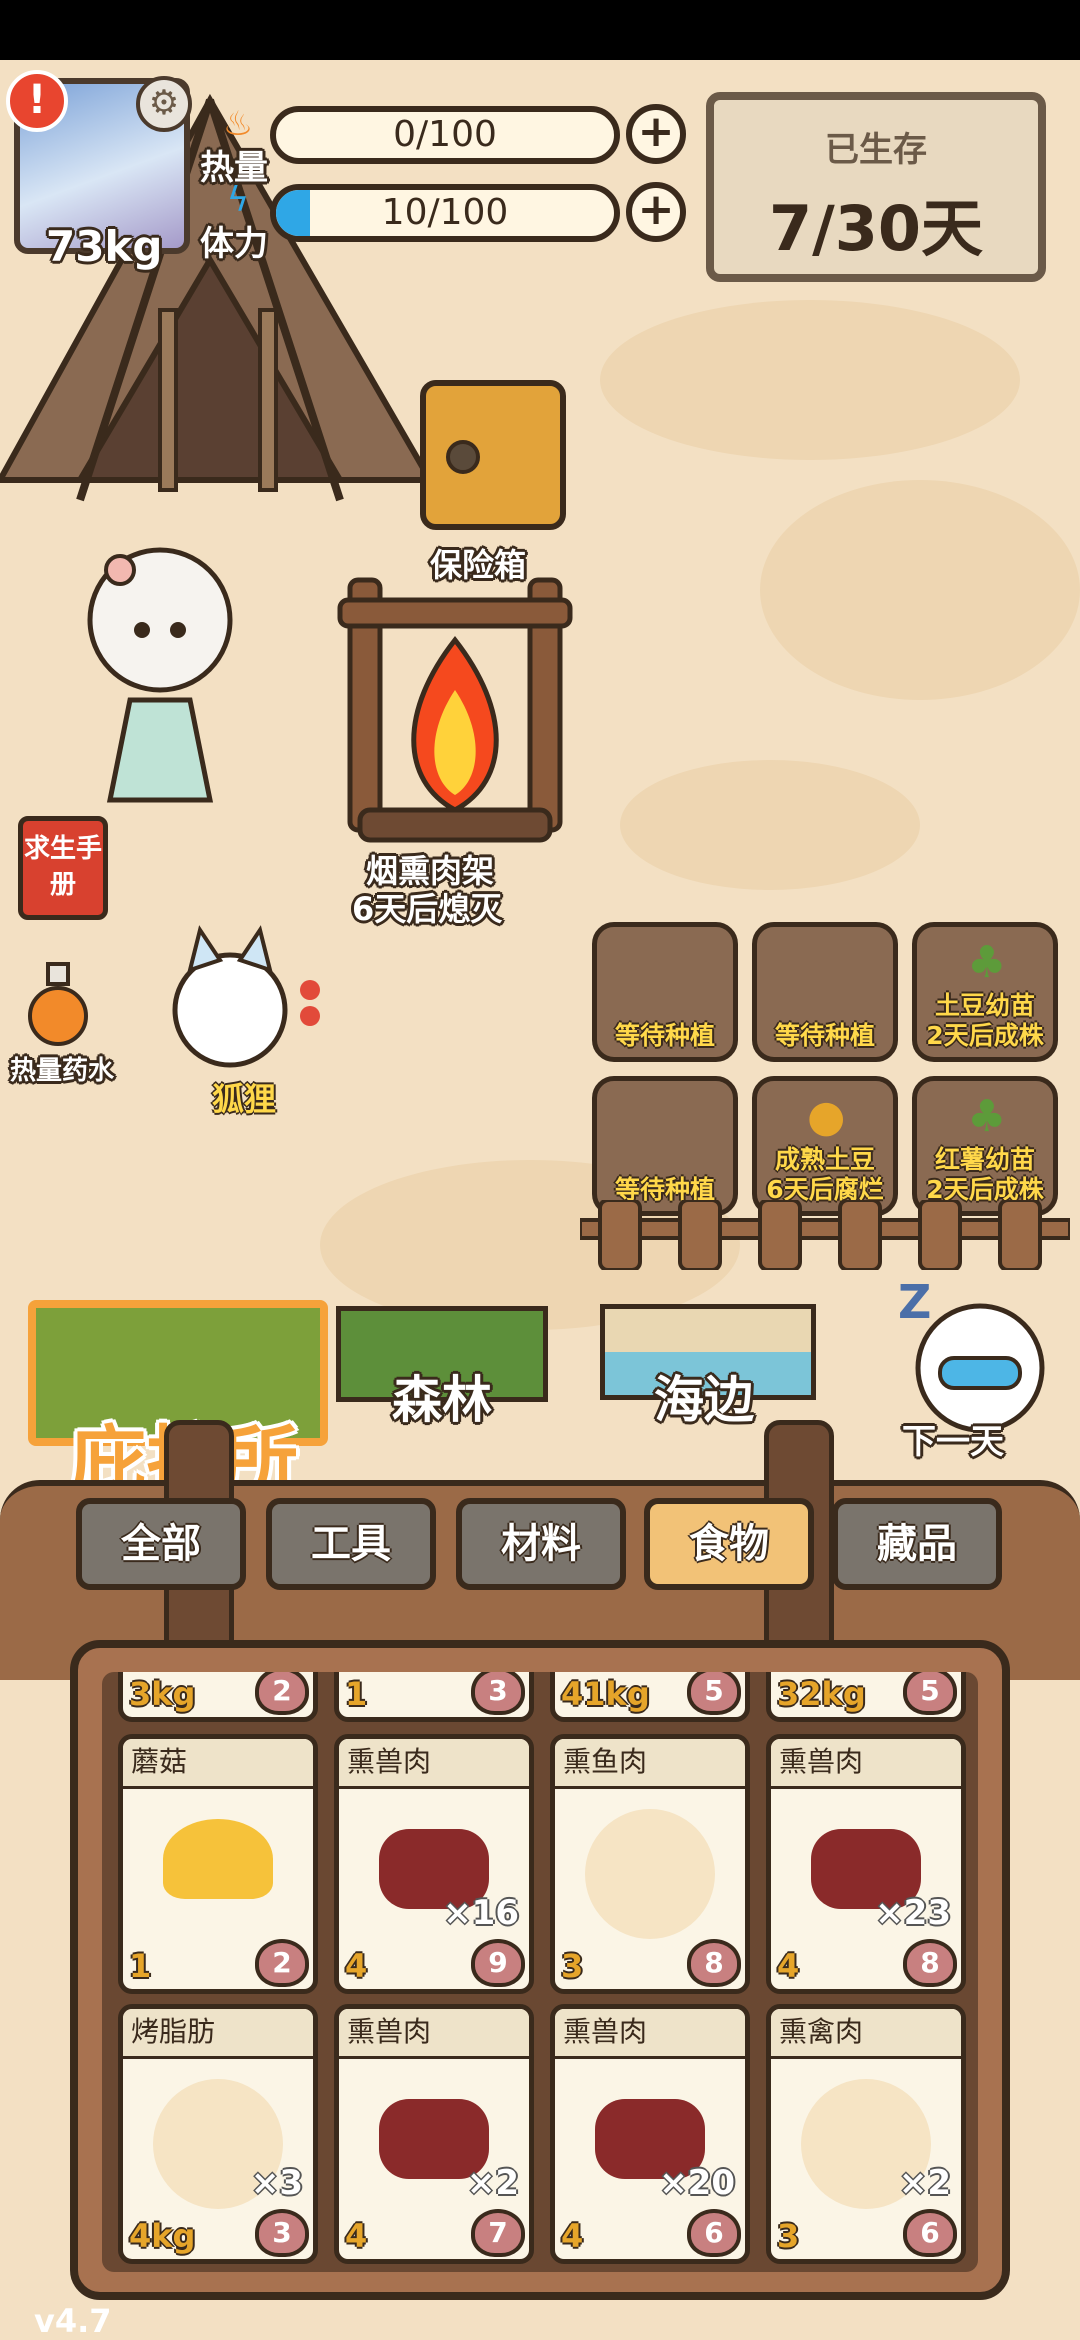  What do you see at coordinates (162, 2236) in the screenshot?
I see `item-weight: 4kg` at bounding box center [162, 2236].